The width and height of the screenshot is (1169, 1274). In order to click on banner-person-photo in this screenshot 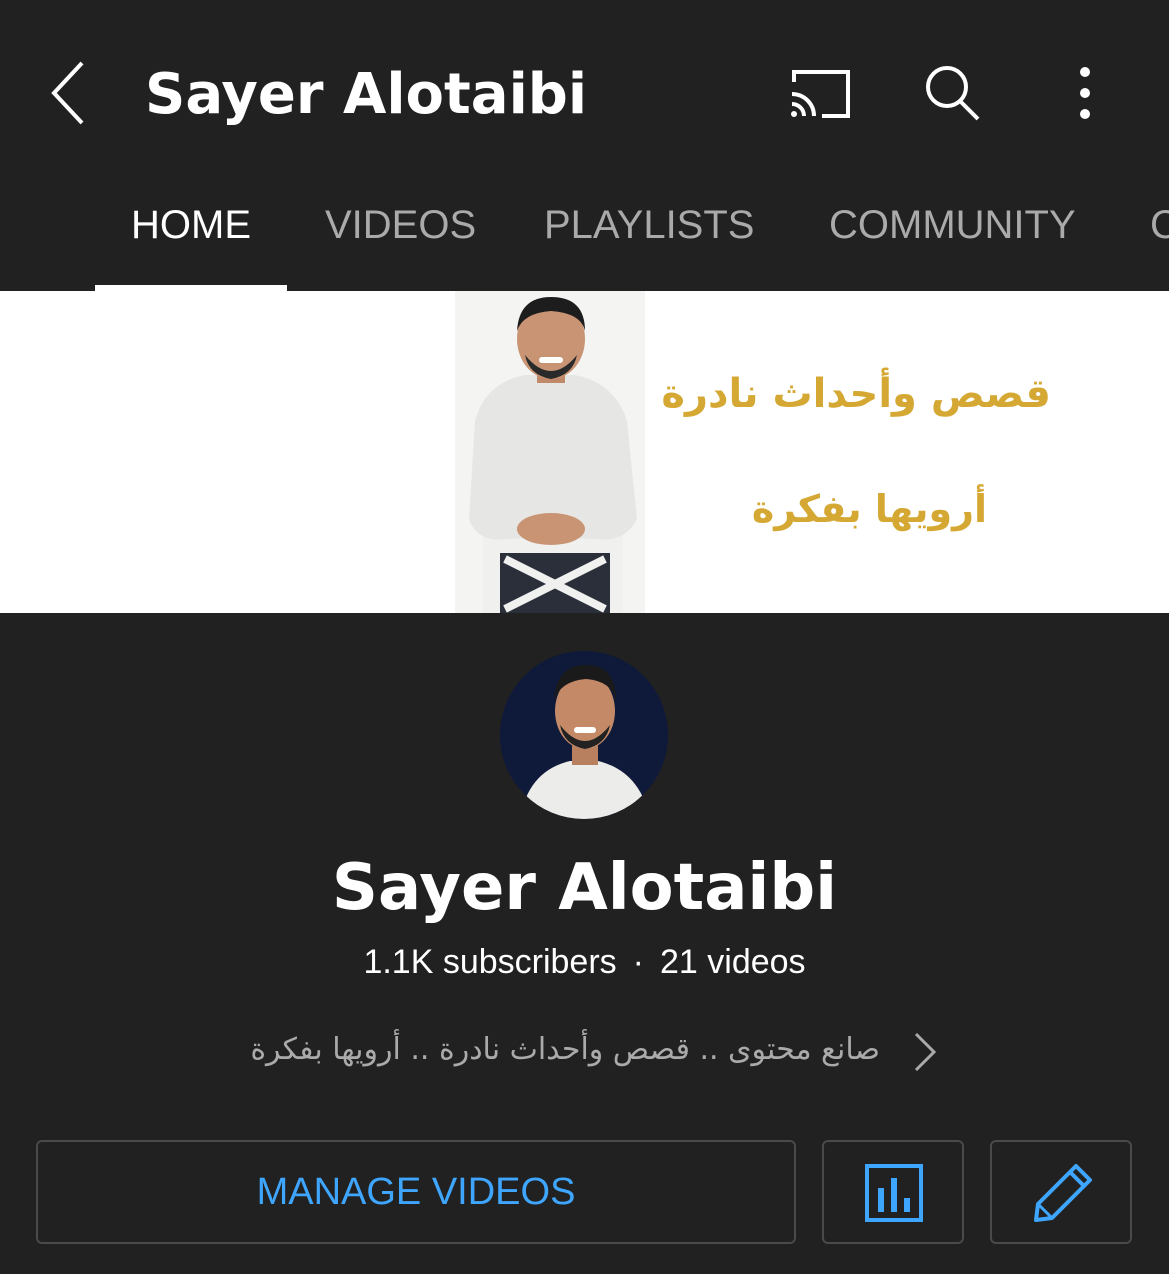, I will do `click(550, 452)`.